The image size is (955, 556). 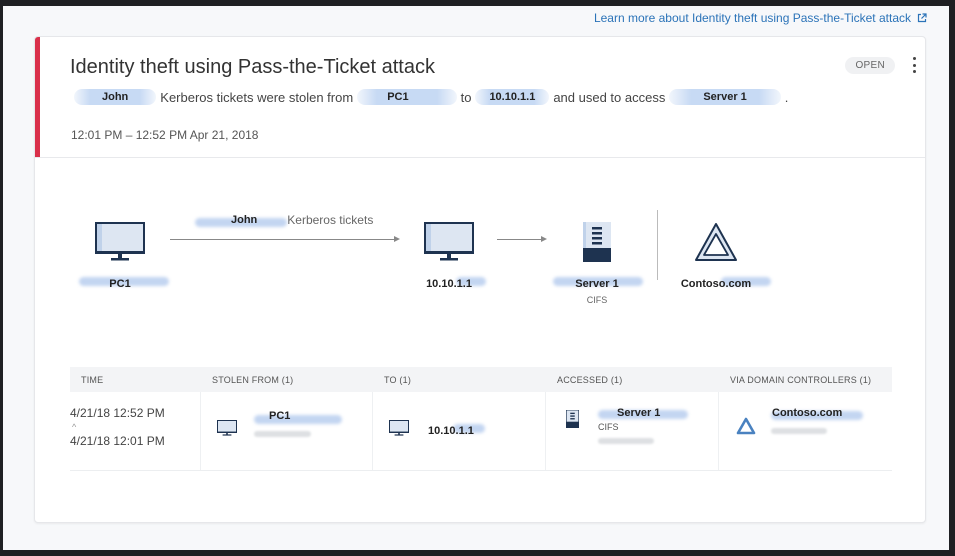 What do you see at coordinates (257, 97) in the screenshot?
I see `desc-text-1: Kerberos tickets were stolen from` at bounding box center [257, 97].